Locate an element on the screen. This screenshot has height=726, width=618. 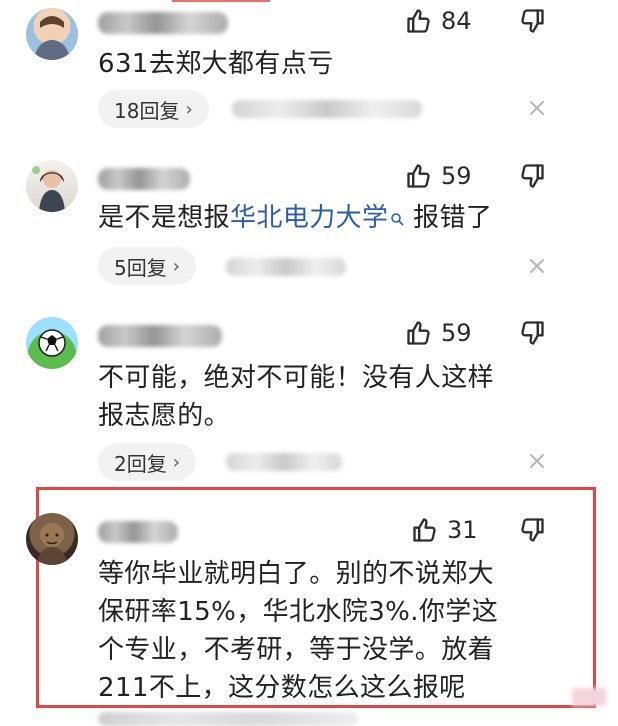
reply-count-label: 5回复 is located at coordinates (140, 267).